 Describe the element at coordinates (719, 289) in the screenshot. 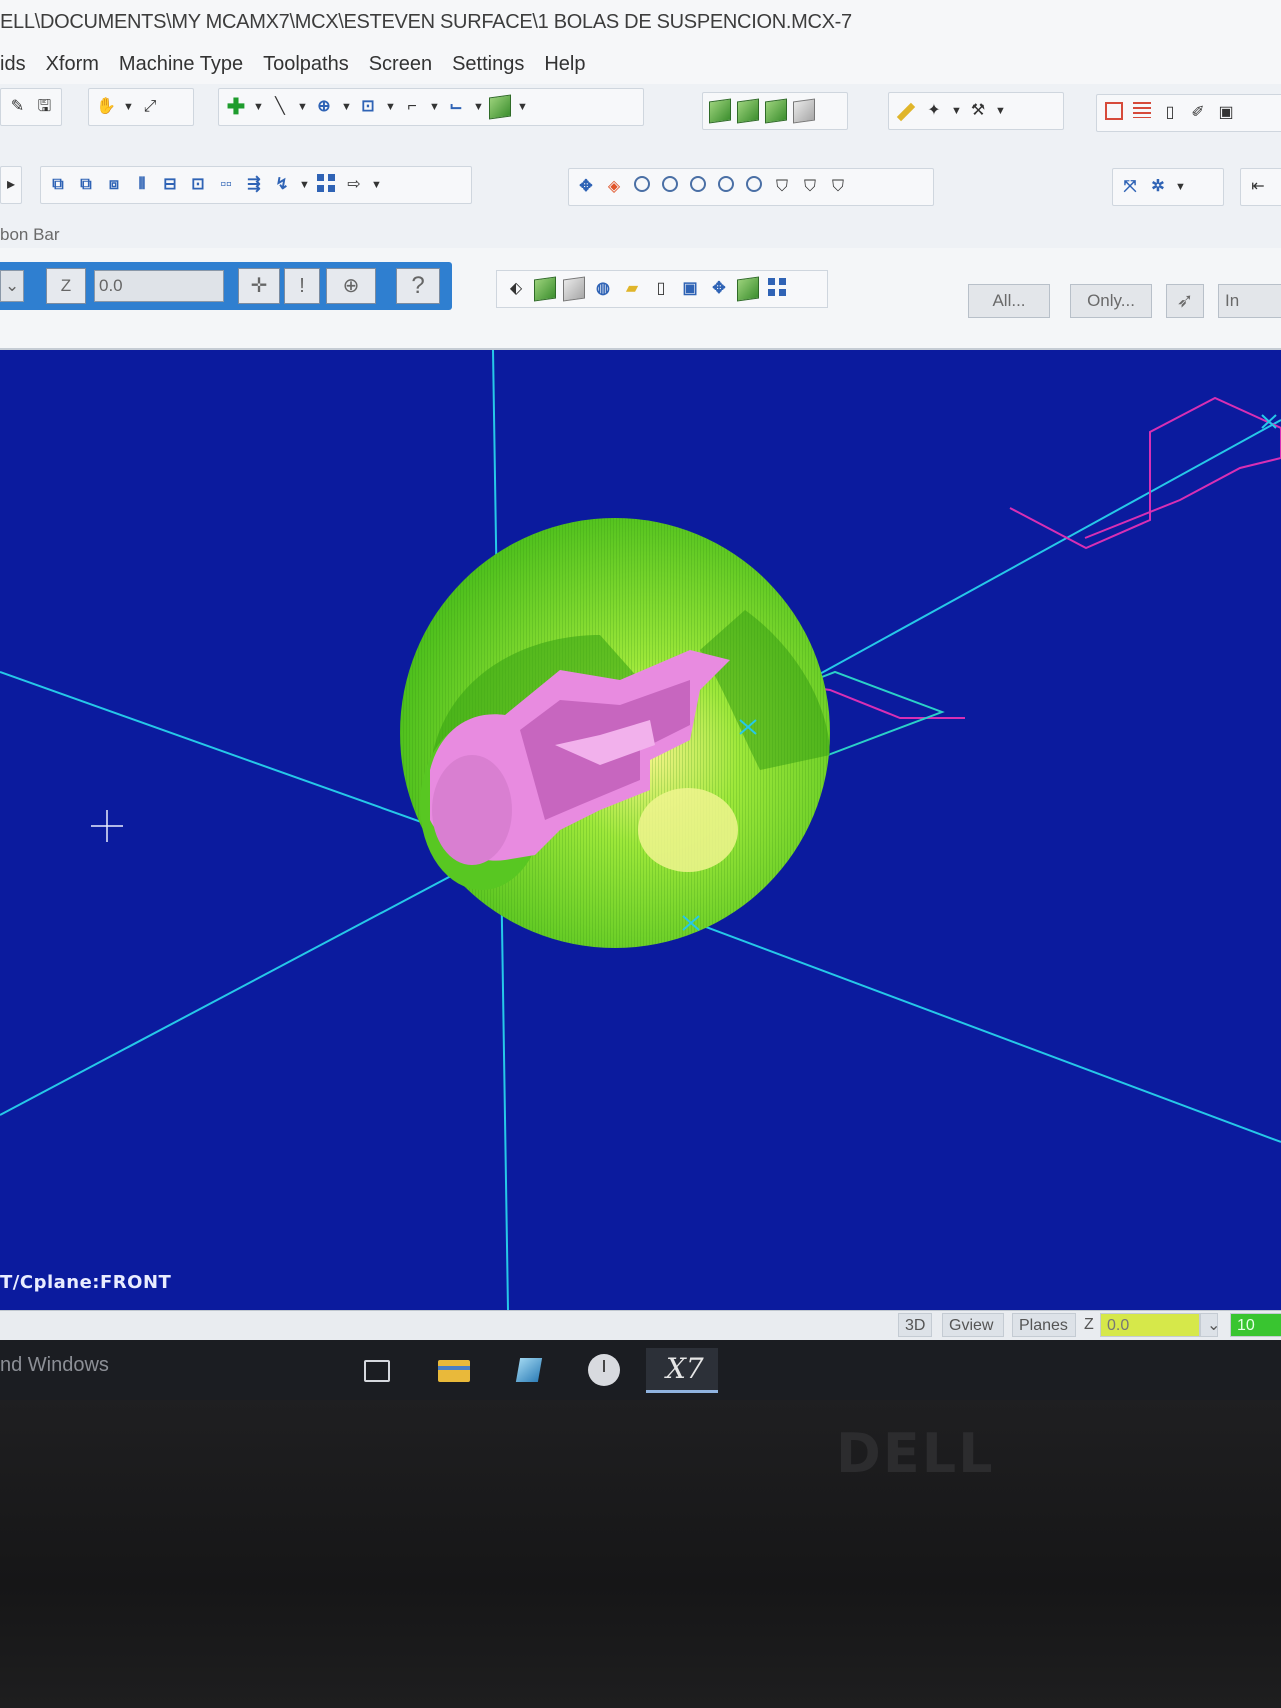

I see `move-icon: ✥` at that location.